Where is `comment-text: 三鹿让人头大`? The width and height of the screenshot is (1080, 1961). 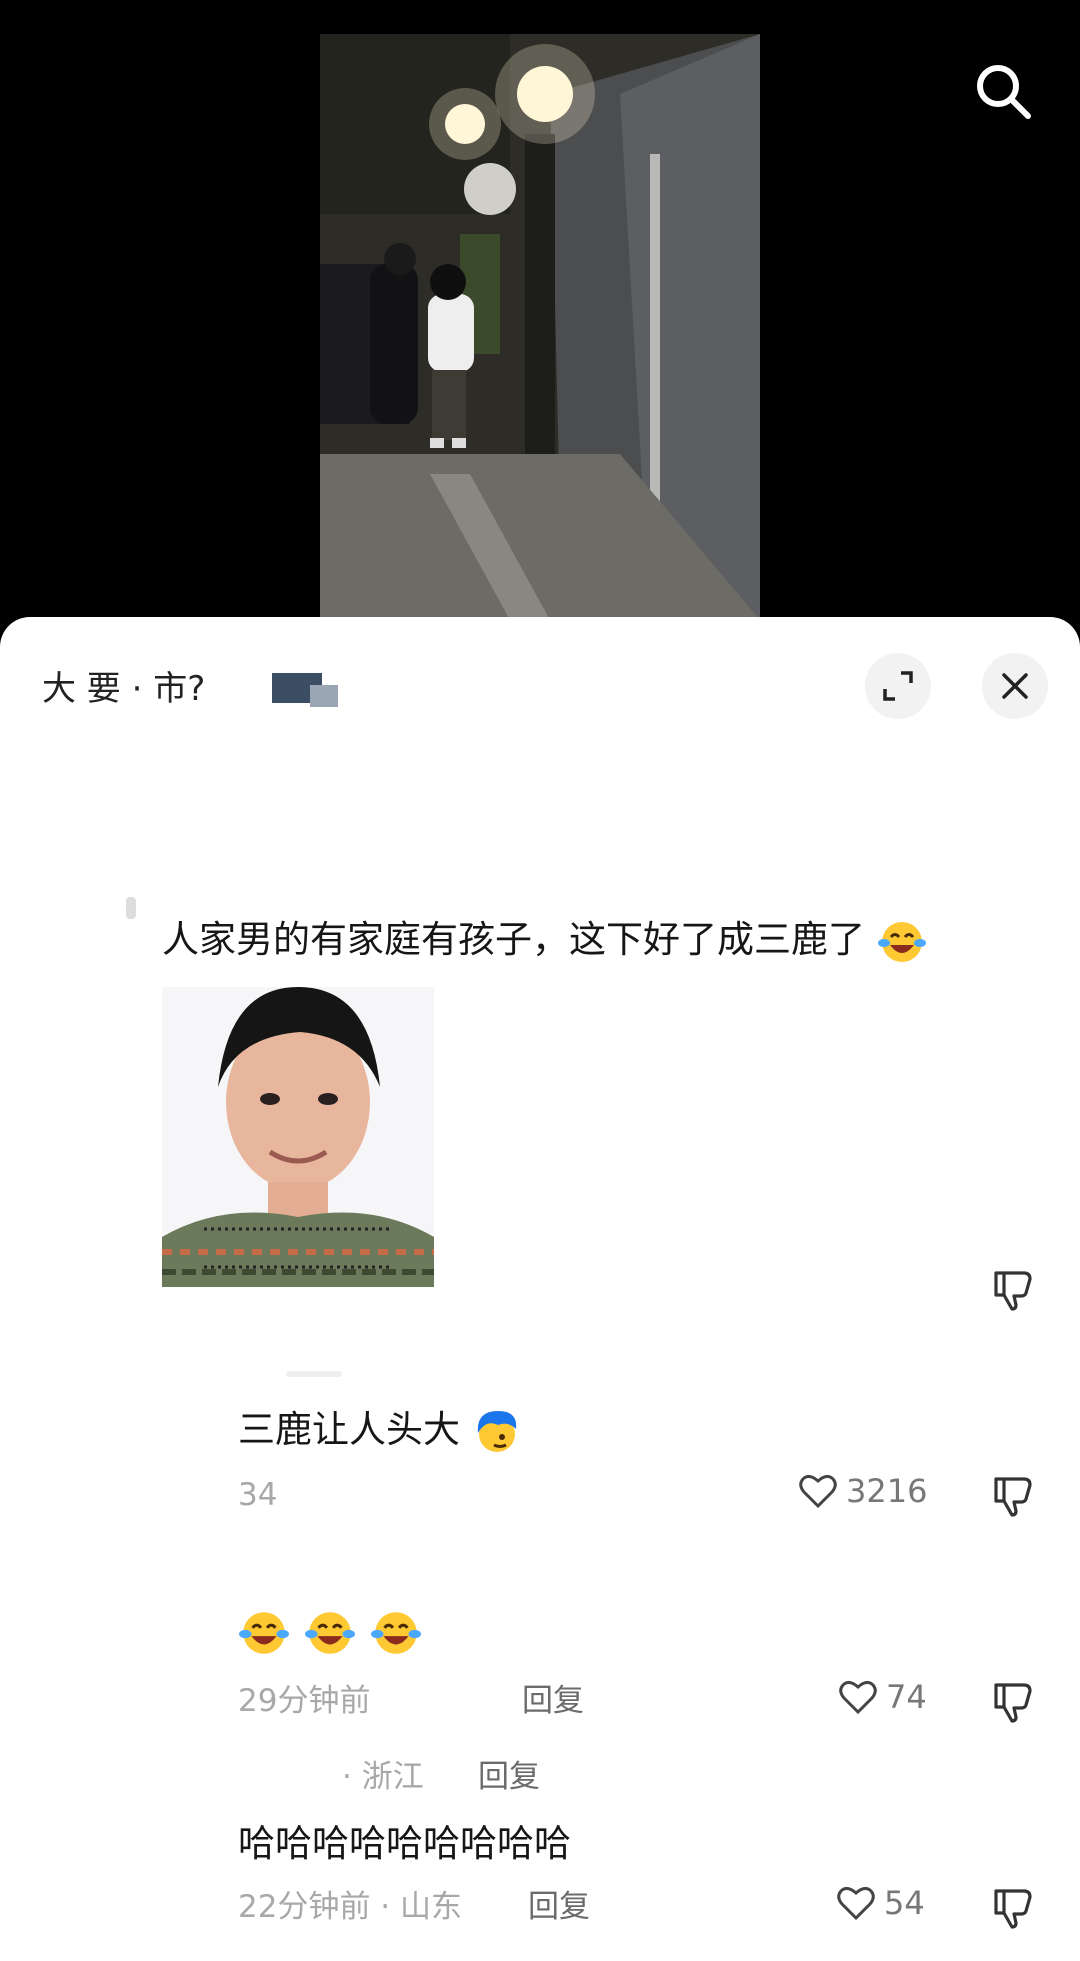 comment-text: 三鹿让人头大 is located at coordinates (380, 1431).